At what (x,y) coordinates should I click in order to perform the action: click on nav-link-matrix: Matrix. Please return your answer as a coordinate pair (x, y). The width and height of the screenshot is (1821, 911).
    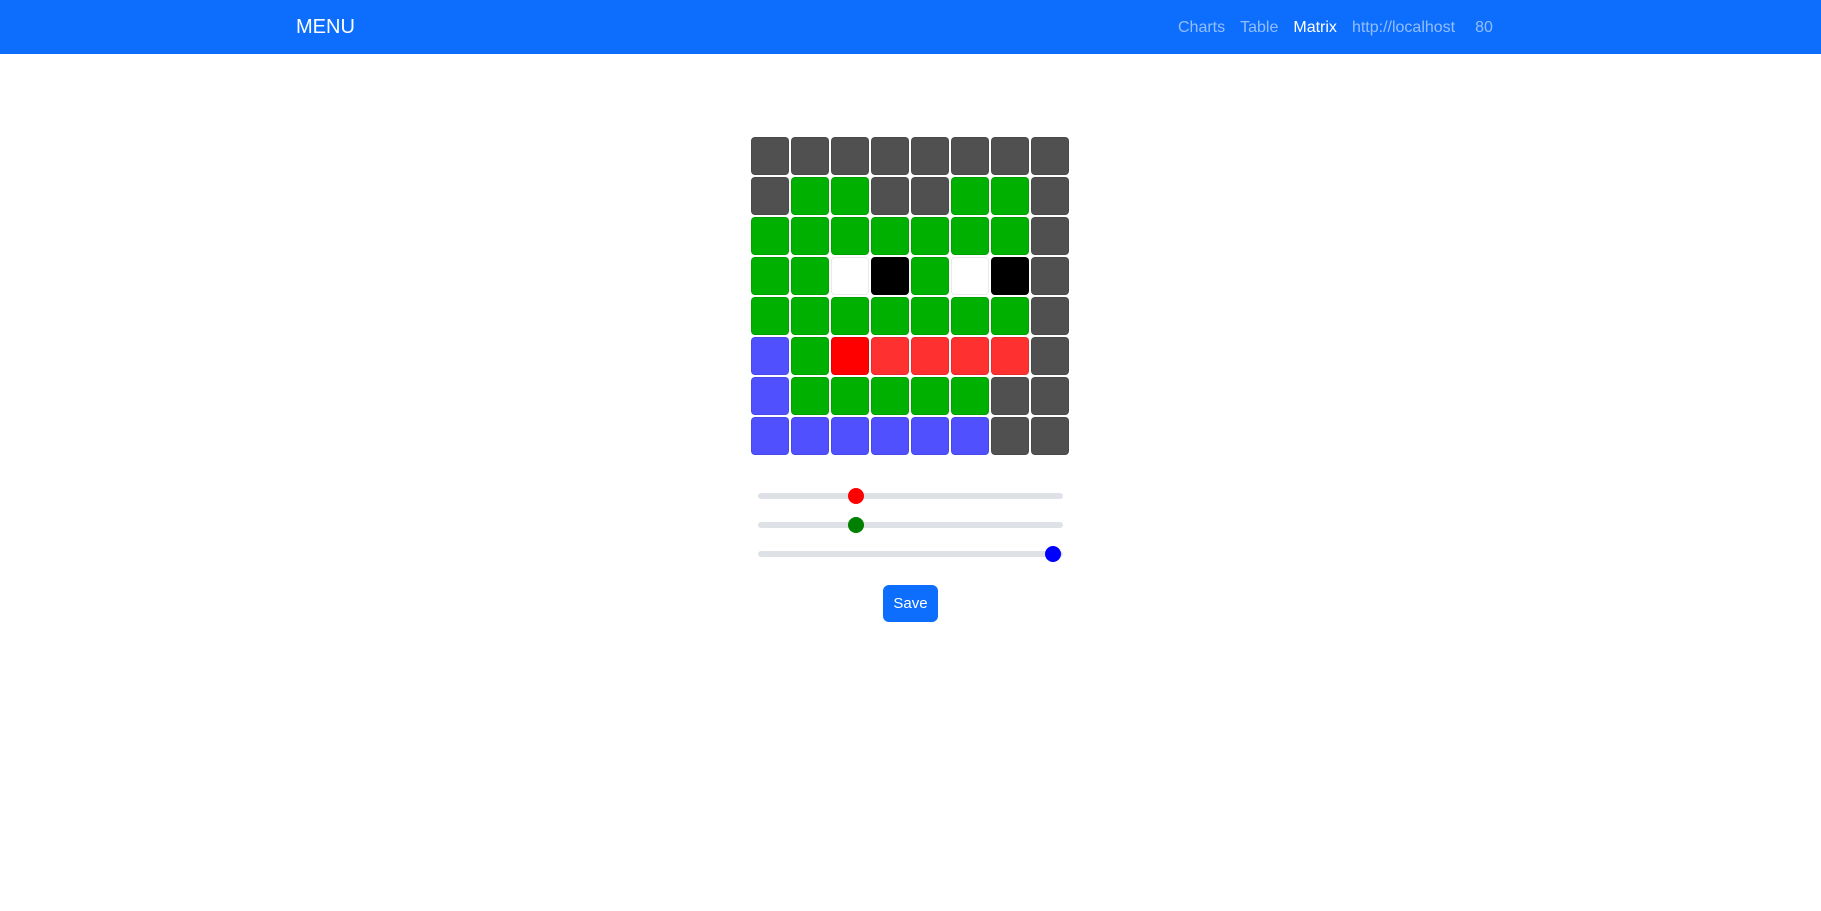
    Looking at the image, I should click on (1315, 28).